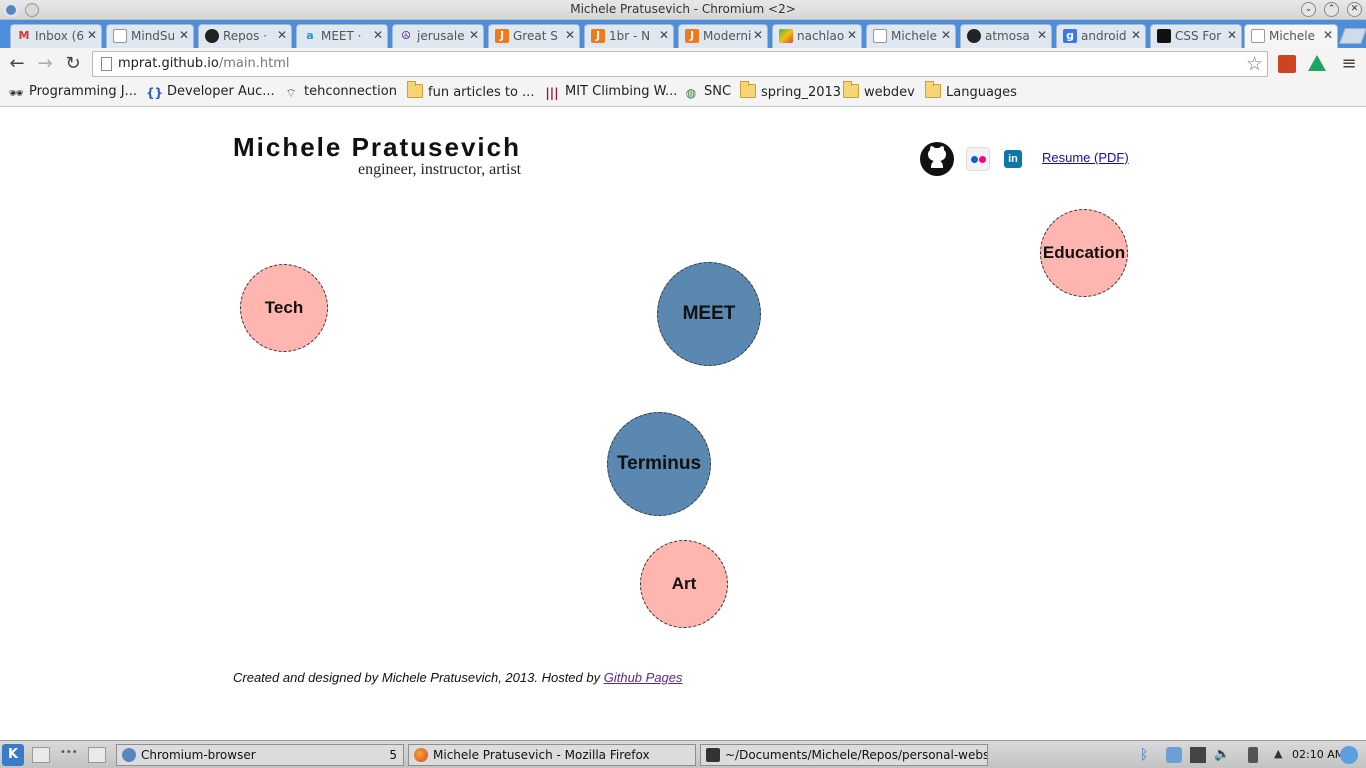 The height and width of the screenshot is (768, 1366). Describe the element at coordinates (1317, 63) in the screenshot. I see `google-drive-icon` at that location.